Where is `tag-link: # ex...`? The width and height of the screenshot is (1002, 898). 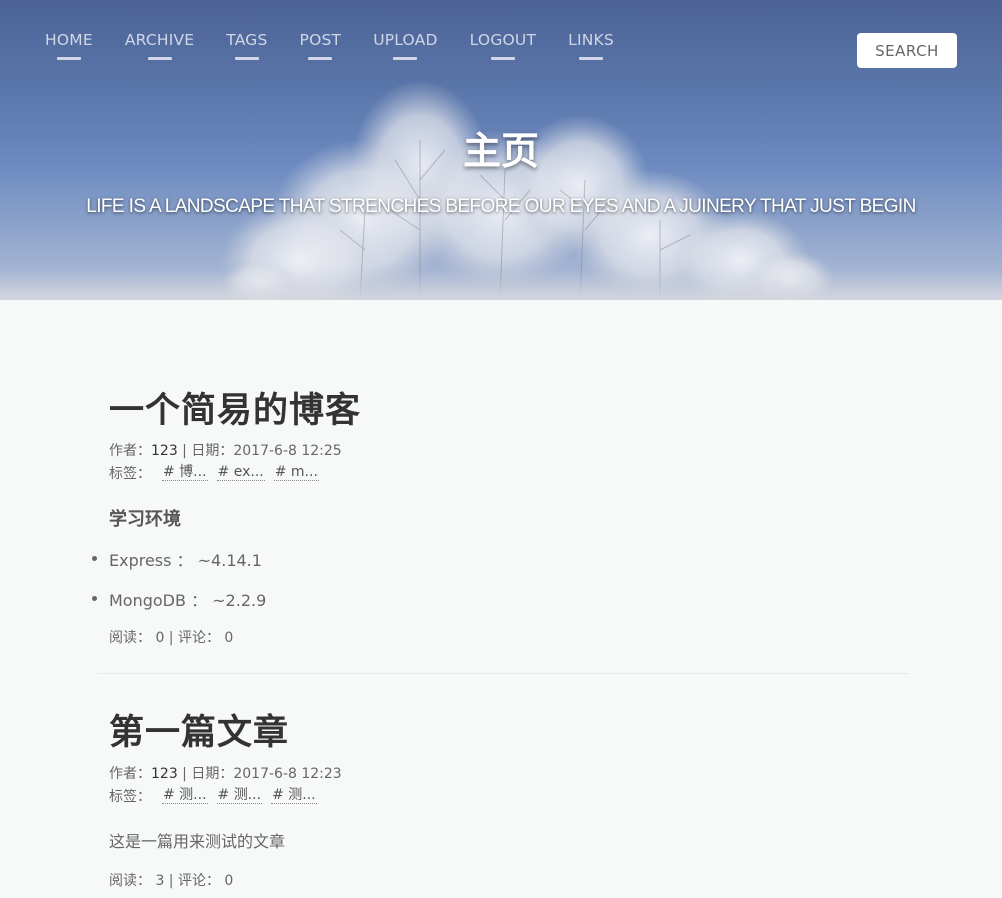
tag-link: # ex... is located at coordinates (240, 473).